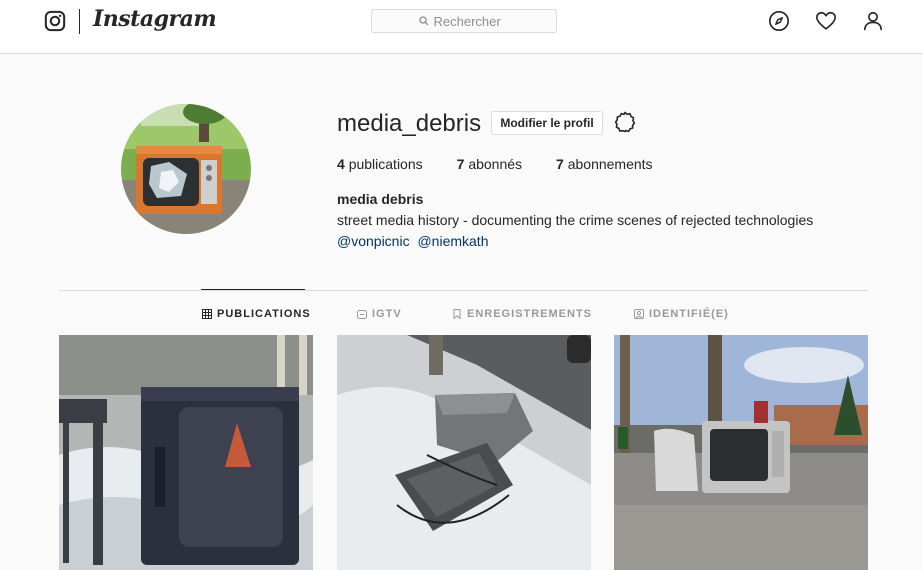 Image resolution: width=923 pixels, height=570 pixels. I want to click on profile-full-name: media debris, so click(380, 199).